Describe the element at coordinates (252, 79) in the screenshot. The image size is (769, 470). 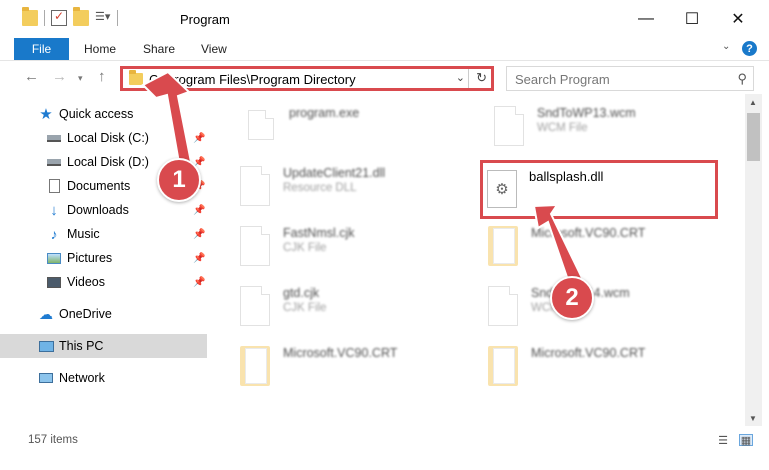
I see `address-path: C:\Program Files\Program Directory` at that location.